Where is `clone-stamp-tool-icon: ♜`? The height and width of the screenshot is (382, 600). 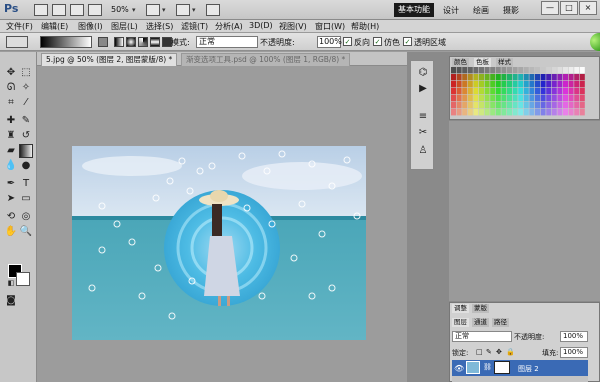 clone-stamp-tool-icon: ♜ is located at coordinates (11, 136).